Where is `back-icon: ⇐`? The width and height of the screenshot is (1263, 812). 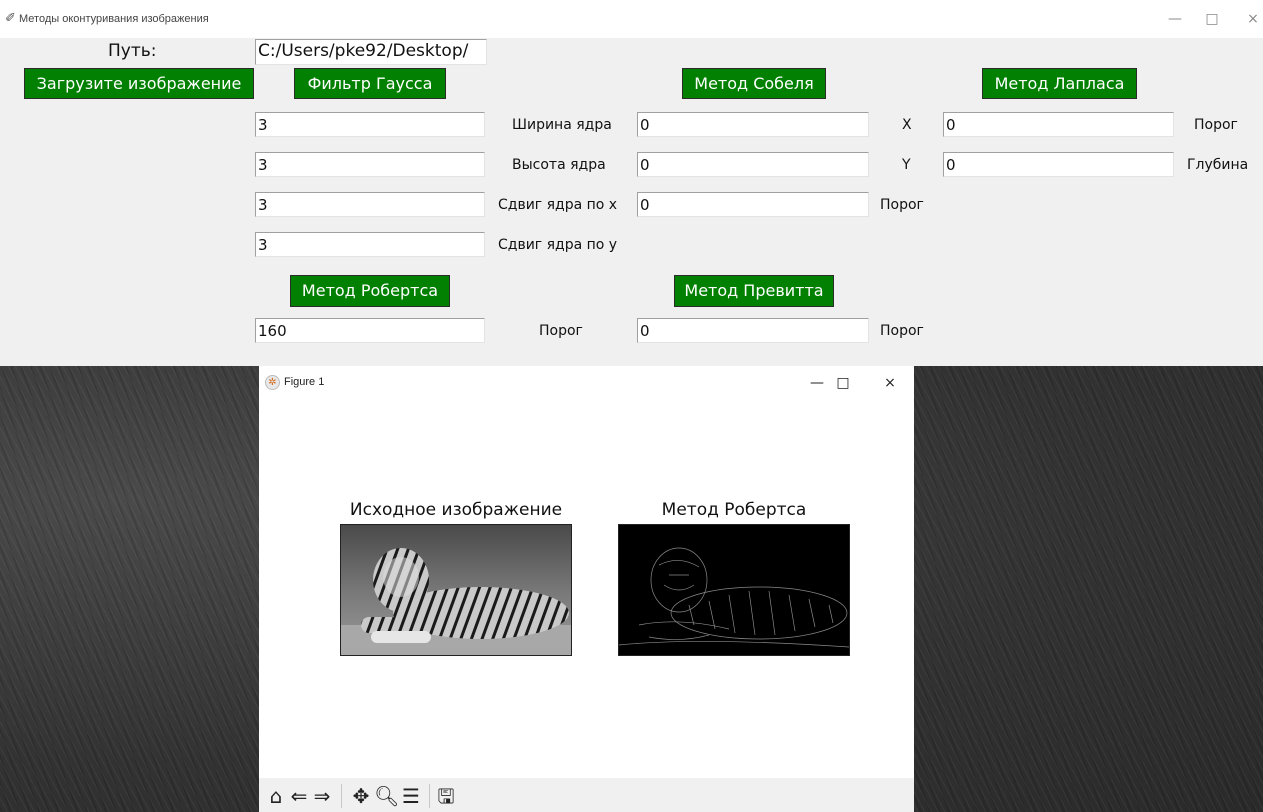 back-icon: ⇐ is located at coordinates (299, 796).